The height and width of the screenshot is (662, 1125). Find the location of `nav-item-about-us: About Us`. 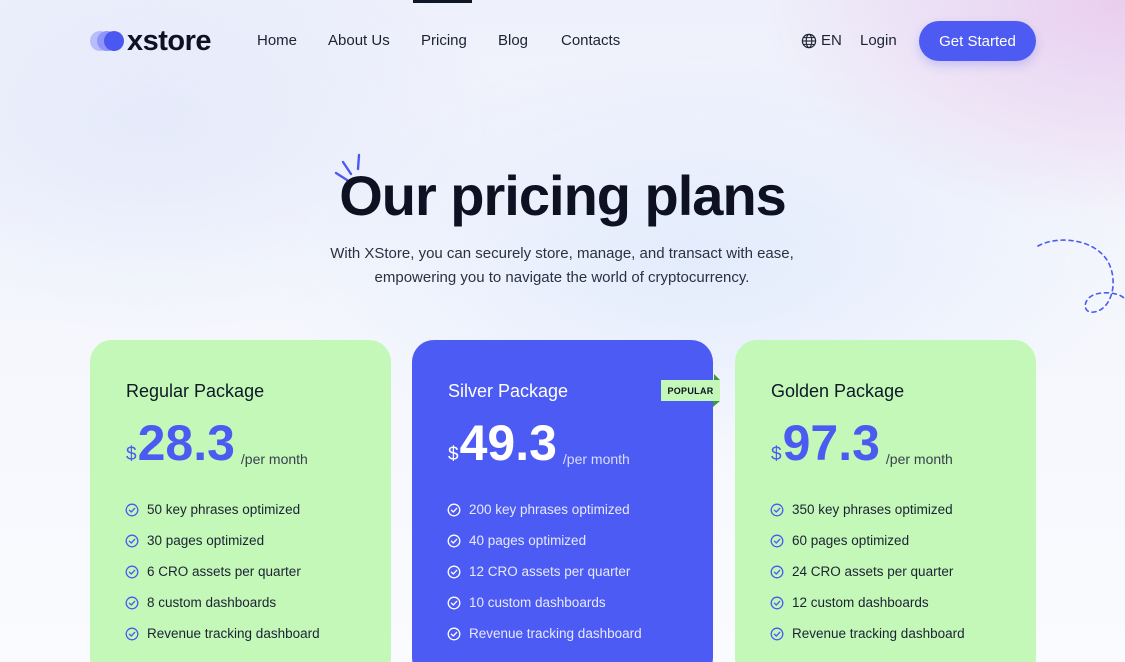

nav-item-about-us: About Us is located at coordinates (359, 41).